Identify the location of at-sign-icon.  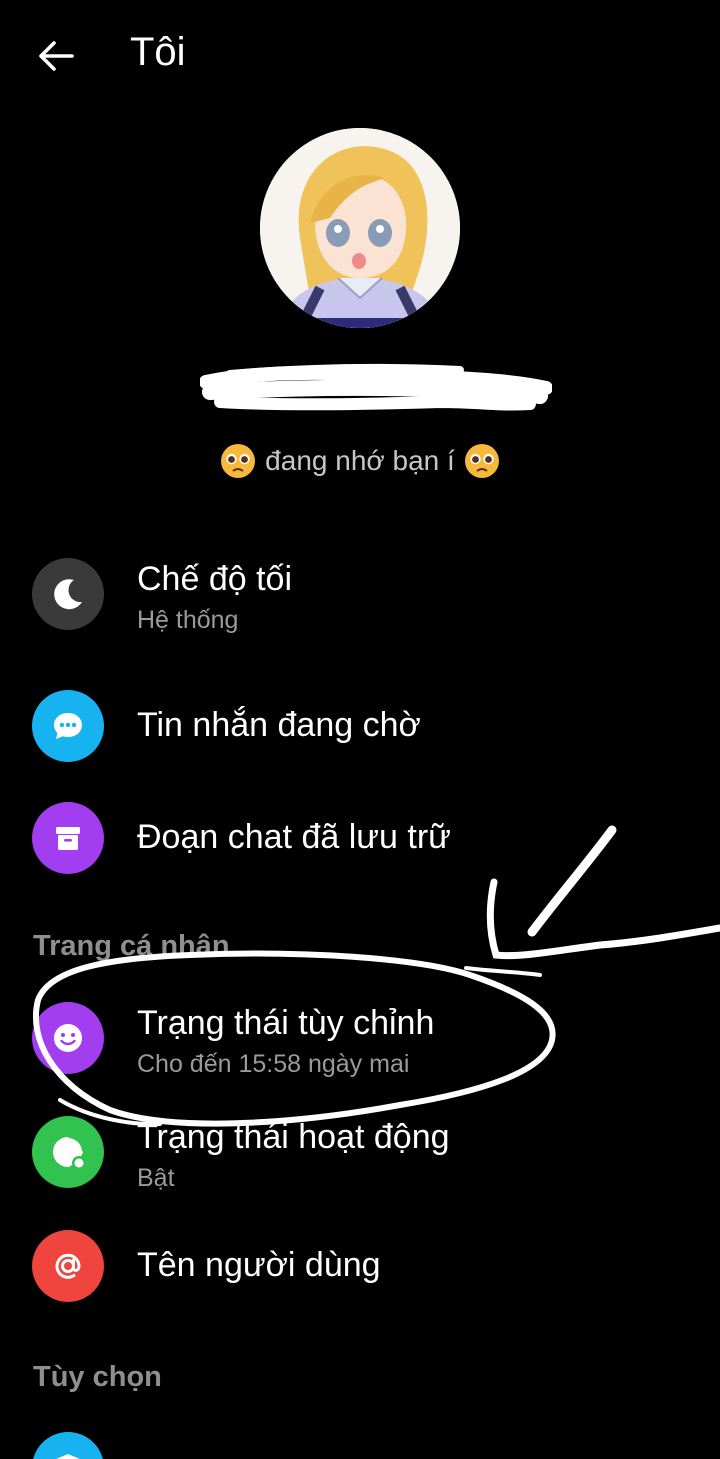
(68, 1266).